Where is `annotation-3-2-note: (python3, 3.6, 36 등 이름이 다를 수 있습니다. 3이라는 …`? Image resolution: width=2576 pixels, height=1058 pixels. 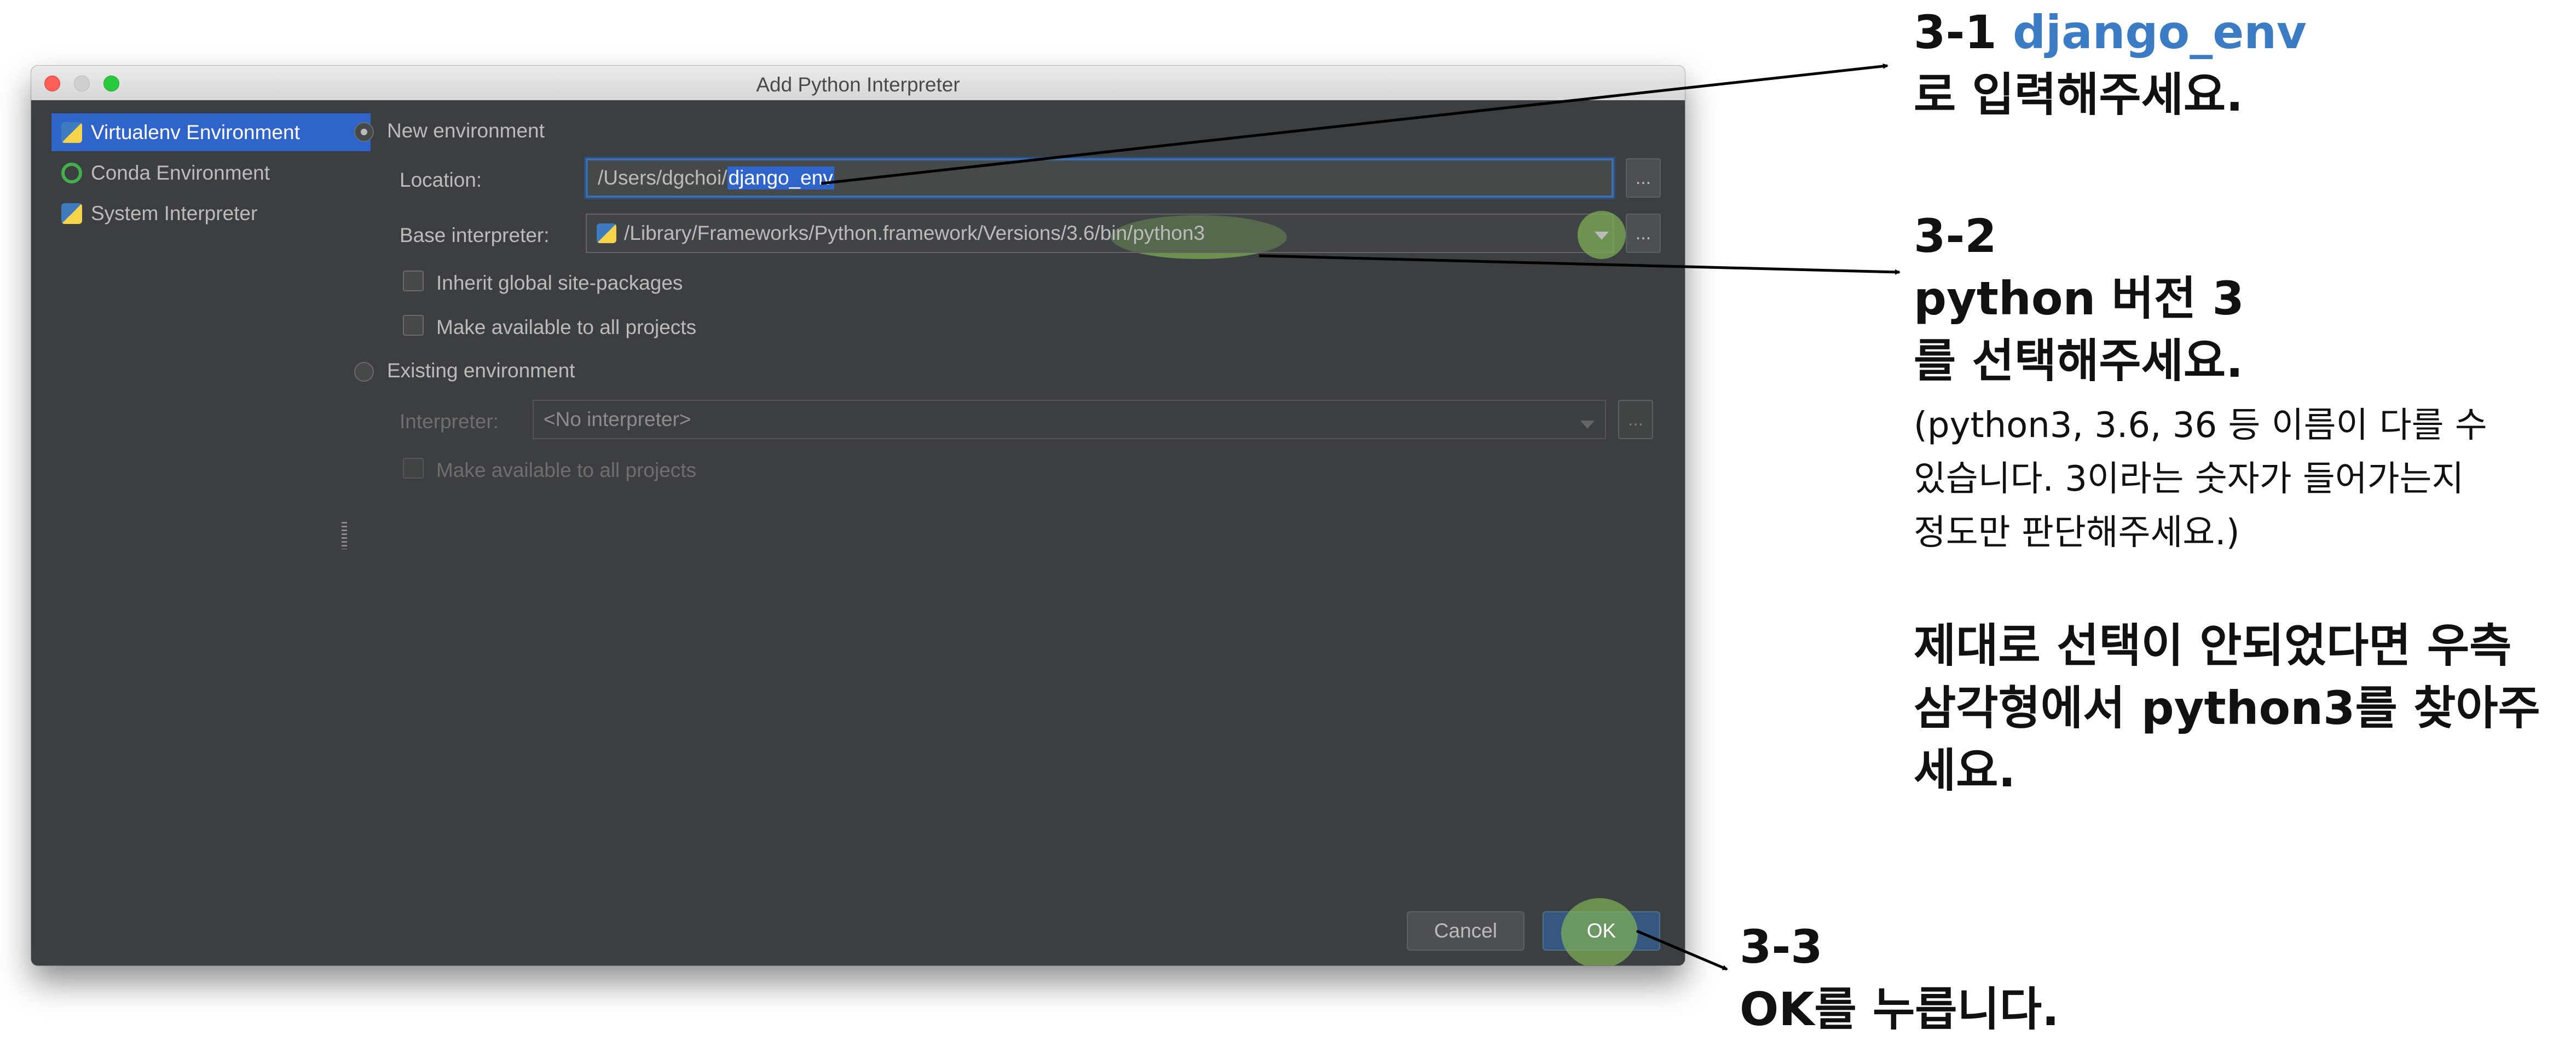
annotation-3-2-note: (python3, 3.6, 36 등 이름이 다를 수 있습니다. 3이라는 … is located at coordinates (2200, 479).